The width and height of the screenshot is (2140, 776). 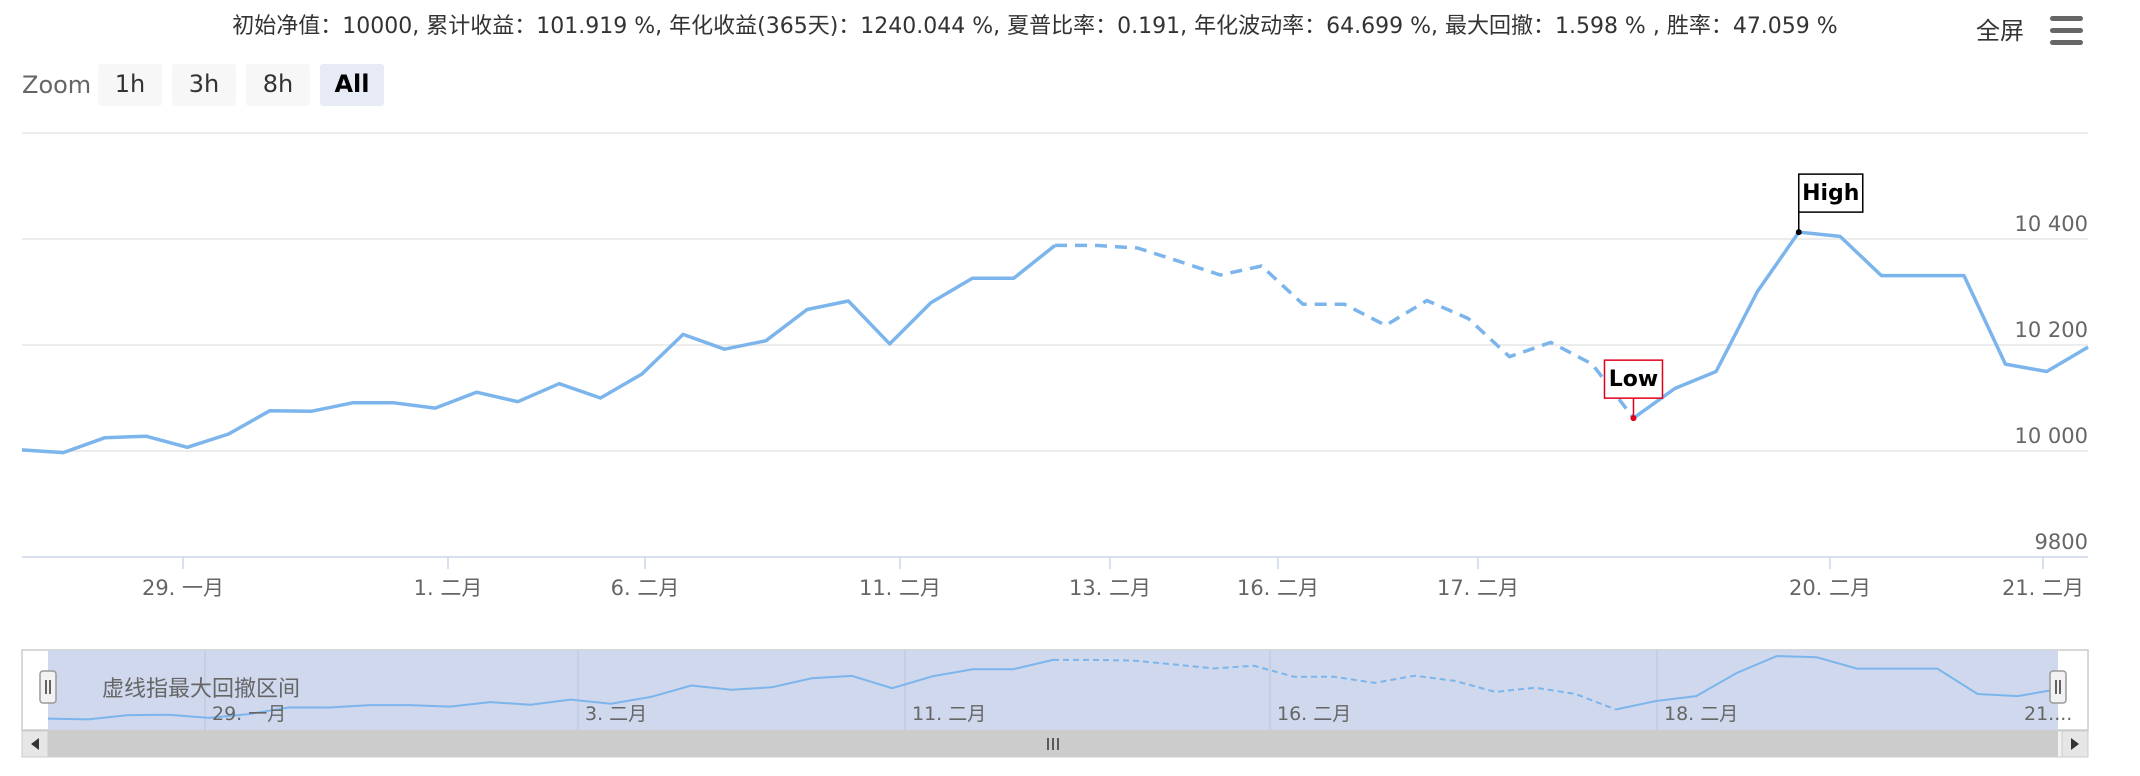 I want to click on annotation-label: Low, so click(x=1633, y=379).